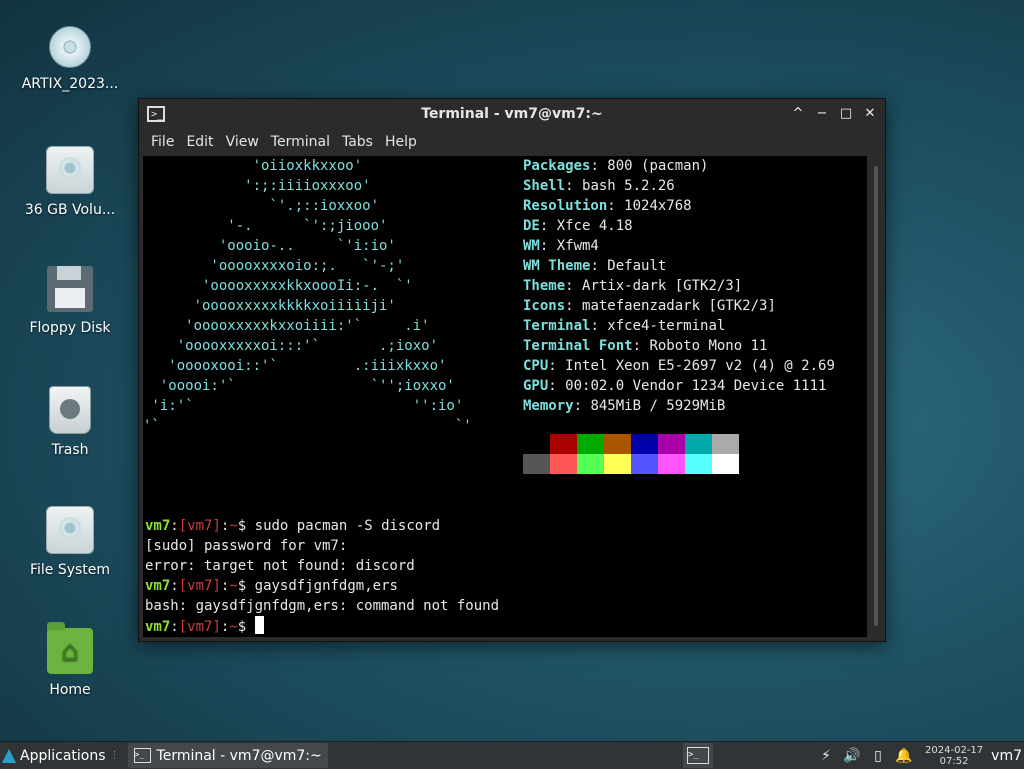  I want to click on info-key: Shell, so click(544, 186).